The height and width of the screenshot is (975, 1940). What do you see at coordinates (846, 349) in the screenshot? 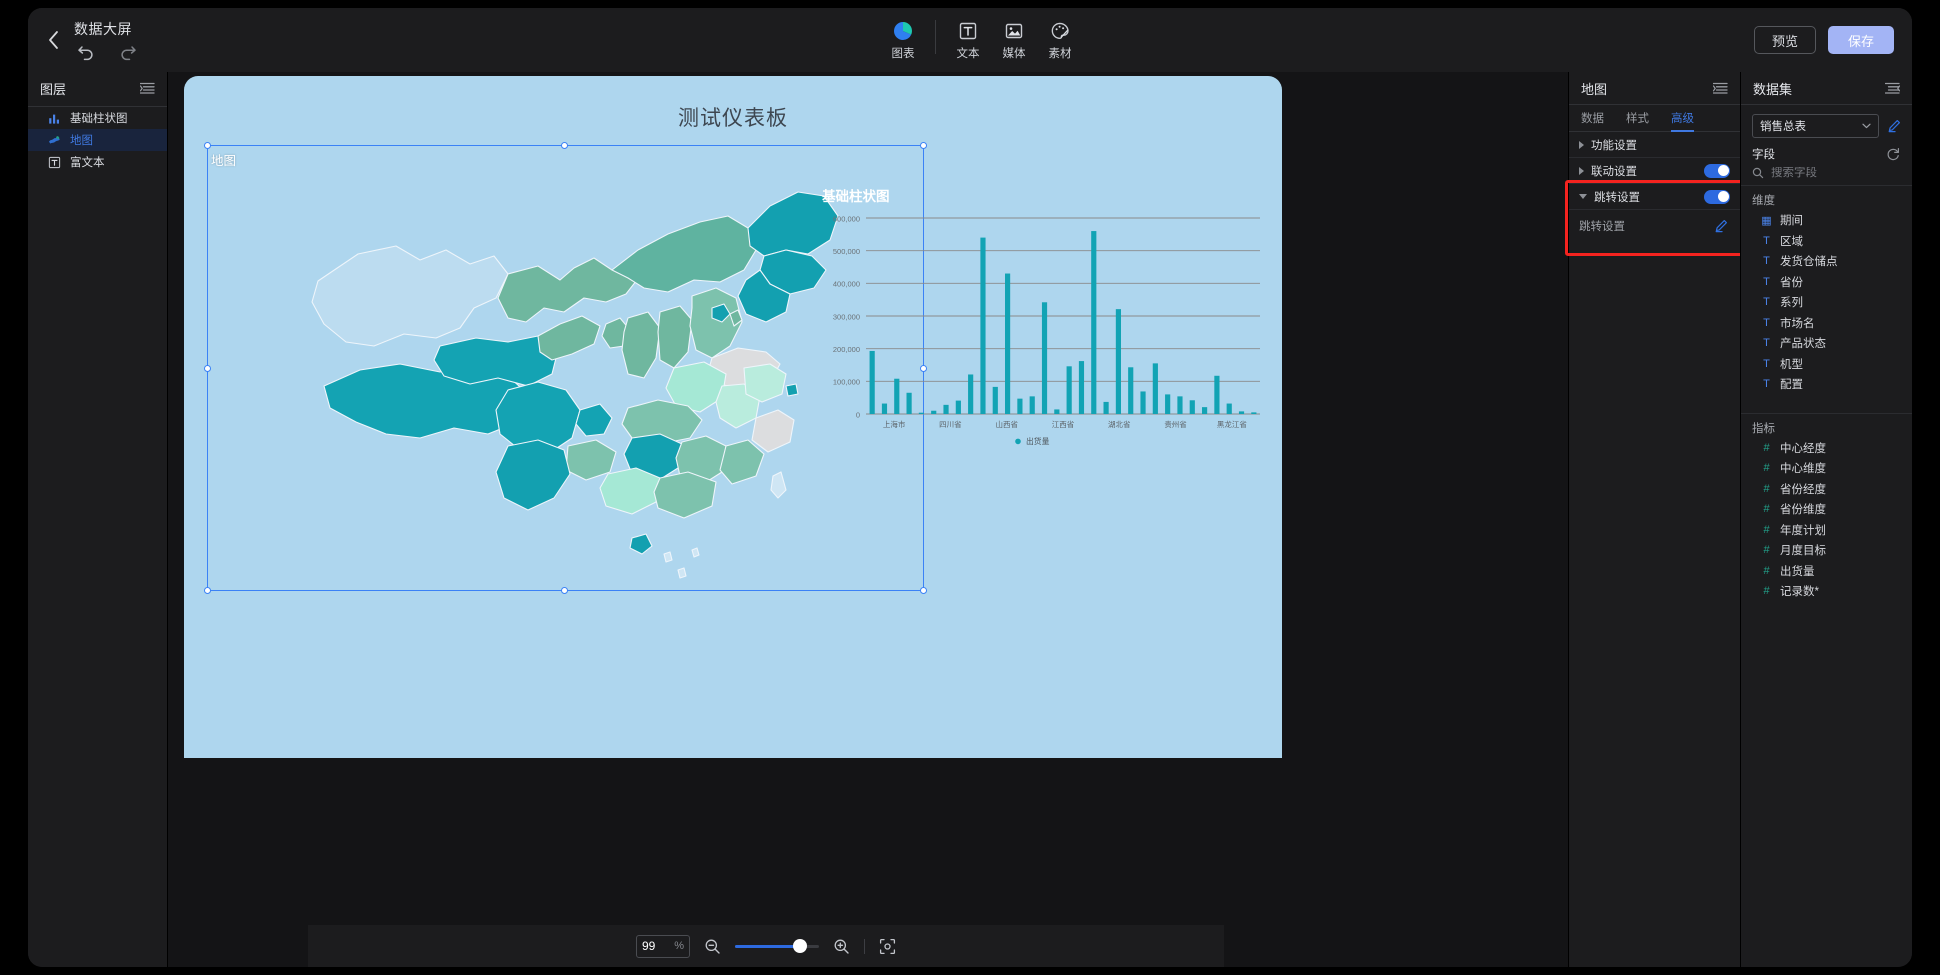
I see `svg-text: 200,000` at bounding box center [846, 349].